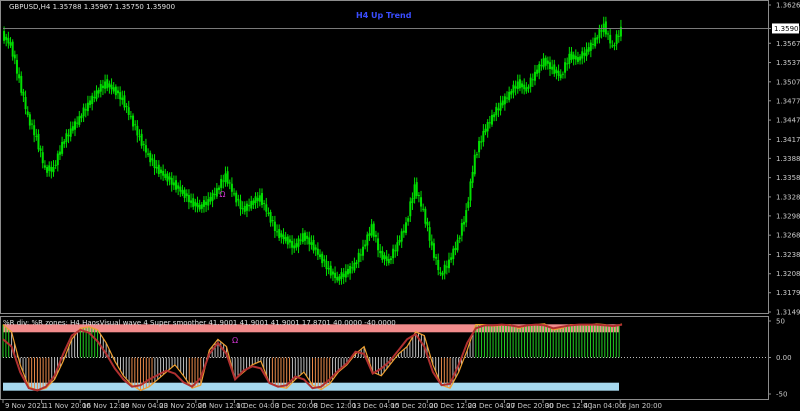 The height and width of the screenshot is (411, 800). I want to click on price-tick-label: 1.32685, so click(788, 236).